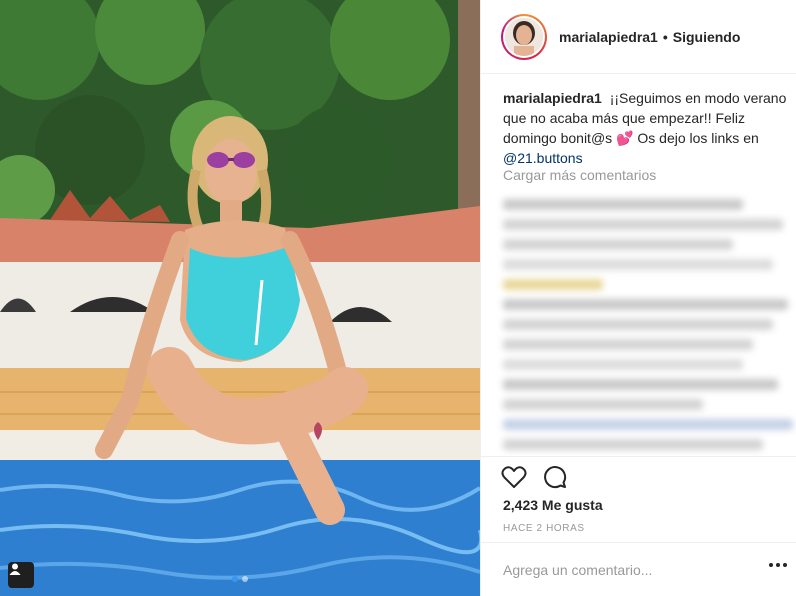  I want to click on comment-icon, so click(555, 477).